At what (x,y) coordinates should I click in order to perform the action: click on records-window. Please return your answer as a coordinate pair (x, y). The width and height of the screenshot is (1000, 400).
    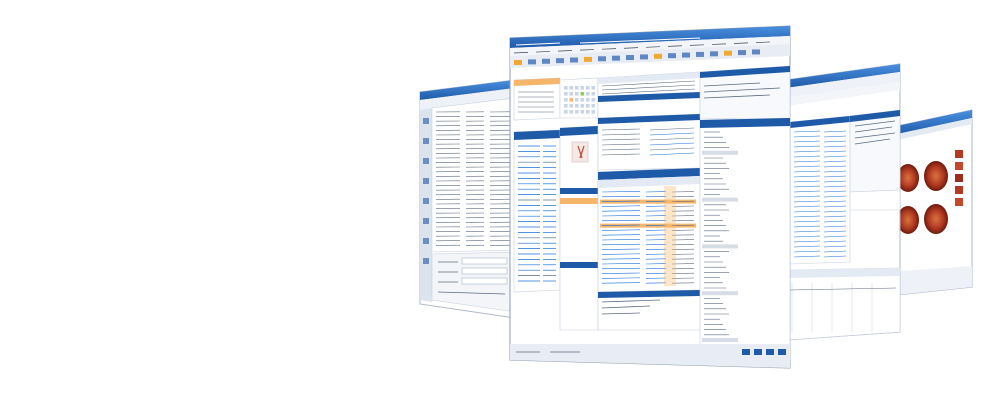
    Looking at the image, I should click on (843, 202).